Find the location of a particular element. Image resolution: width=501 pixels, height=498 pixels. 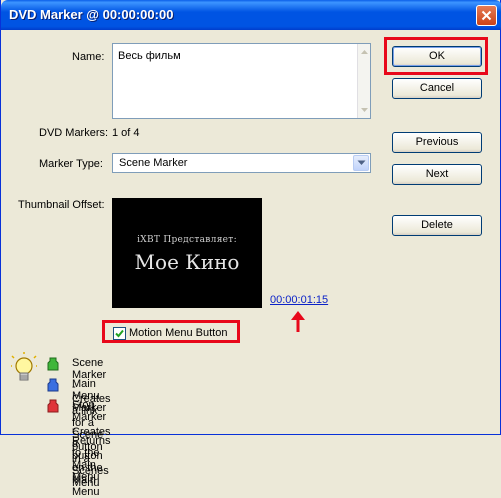

scene-marker-icon is located at coordinates (53, 364).